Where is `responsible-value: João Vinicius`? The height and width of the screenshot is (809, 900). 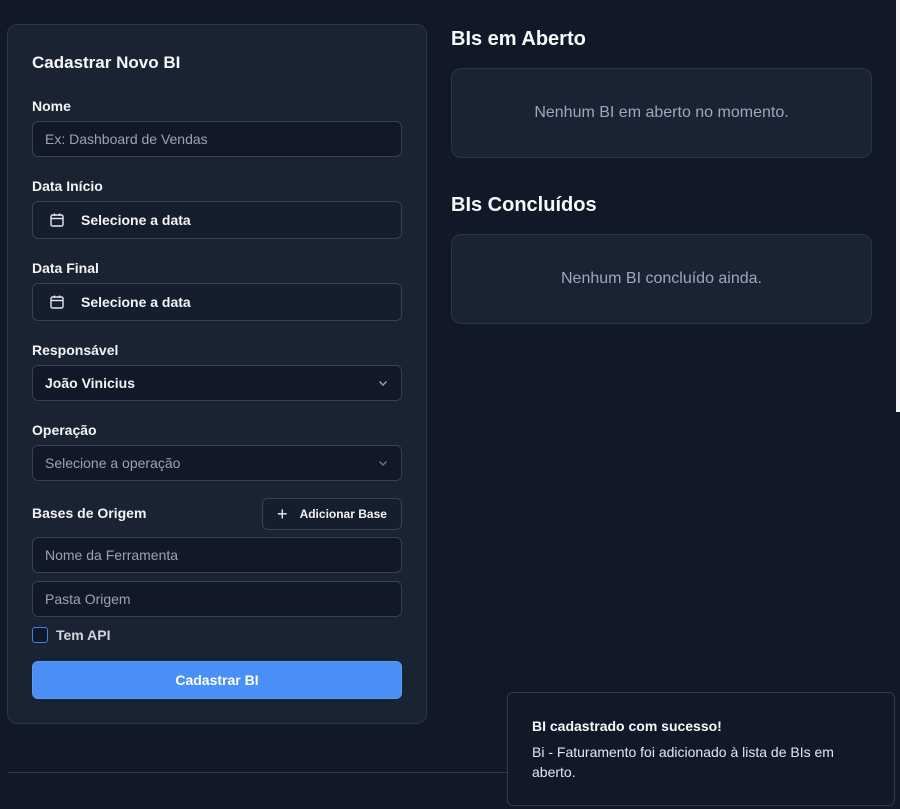
responsible-value: João Vinicius is located at coordinates (90, 383).